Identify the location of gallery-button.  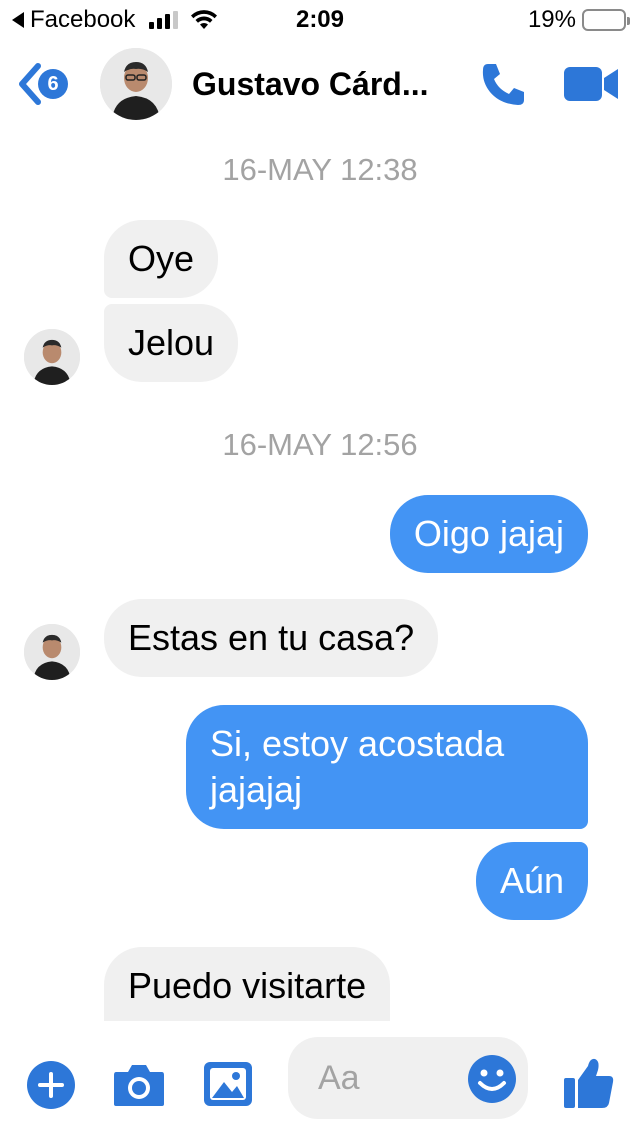
(228, 1086).